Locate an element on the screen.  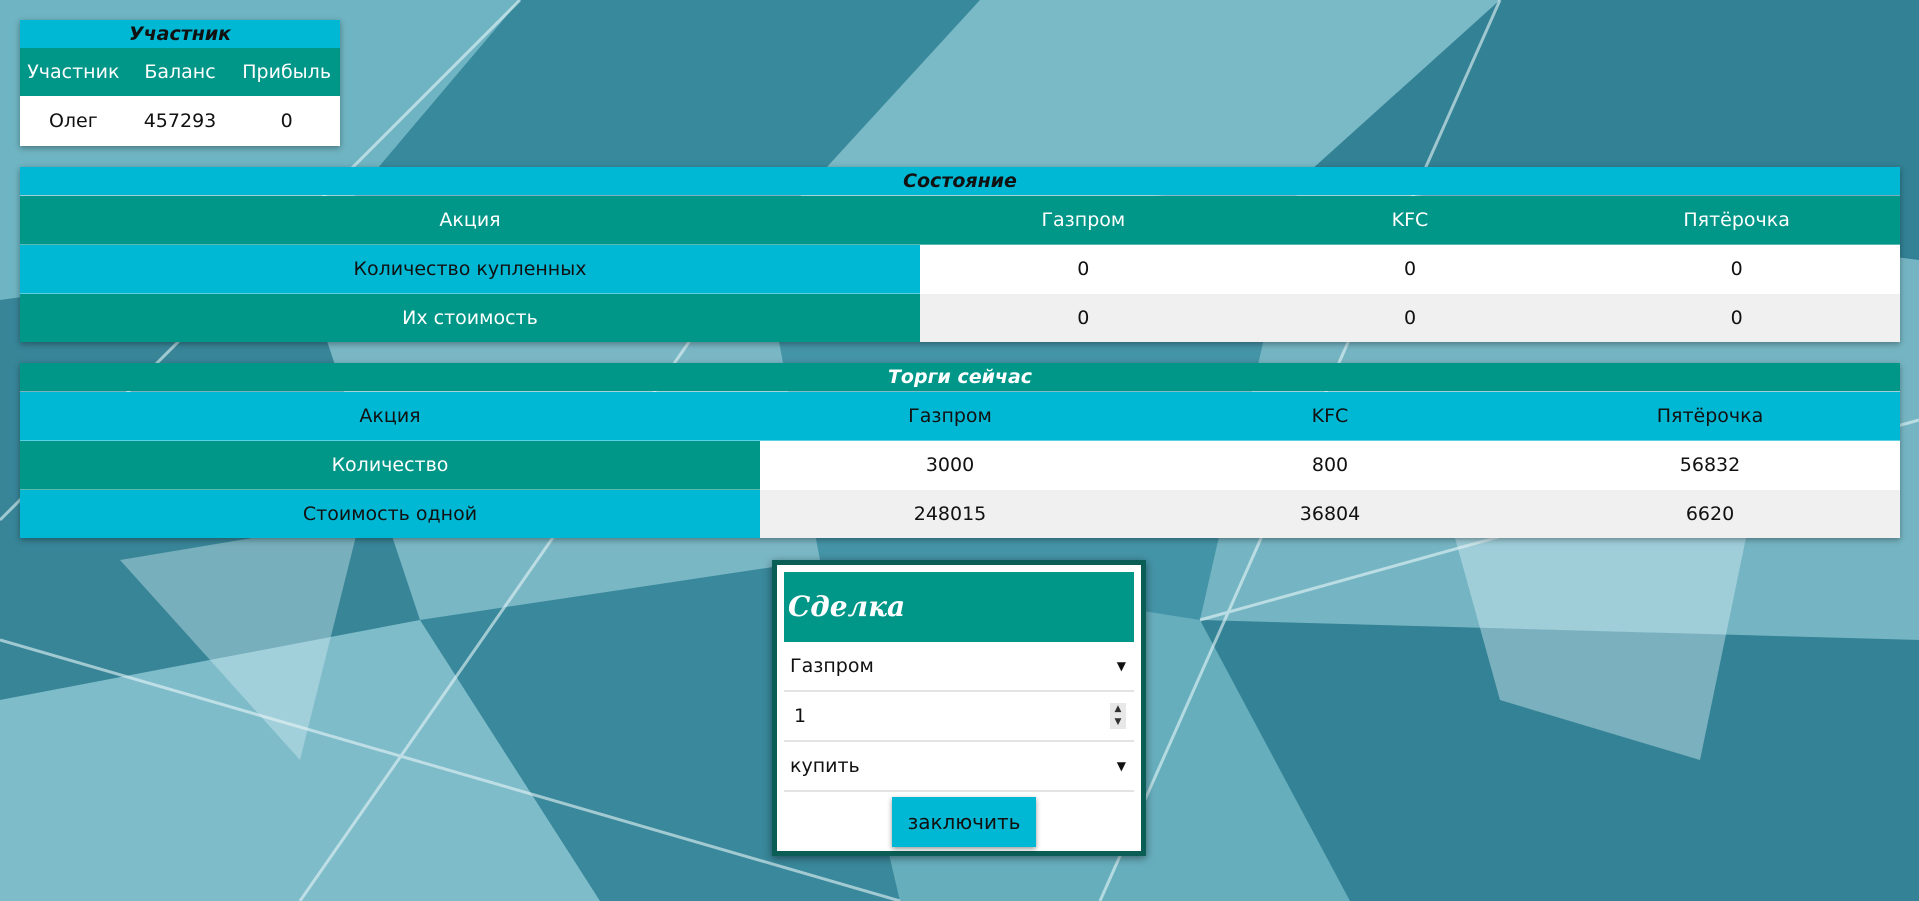
state-row-label: Их стоимость is located at coordinates (470, 317).